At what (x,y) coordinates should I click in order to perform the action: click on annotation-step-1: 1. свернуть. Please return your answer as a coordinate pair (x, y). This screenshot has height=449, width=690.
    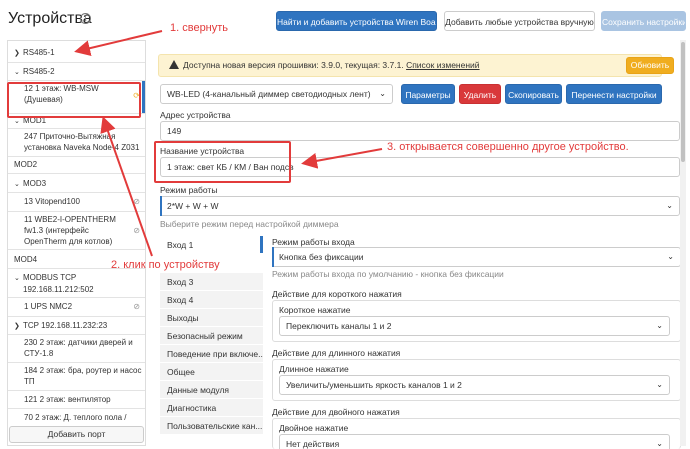
    Looking at the image, I should click on (199, 28).